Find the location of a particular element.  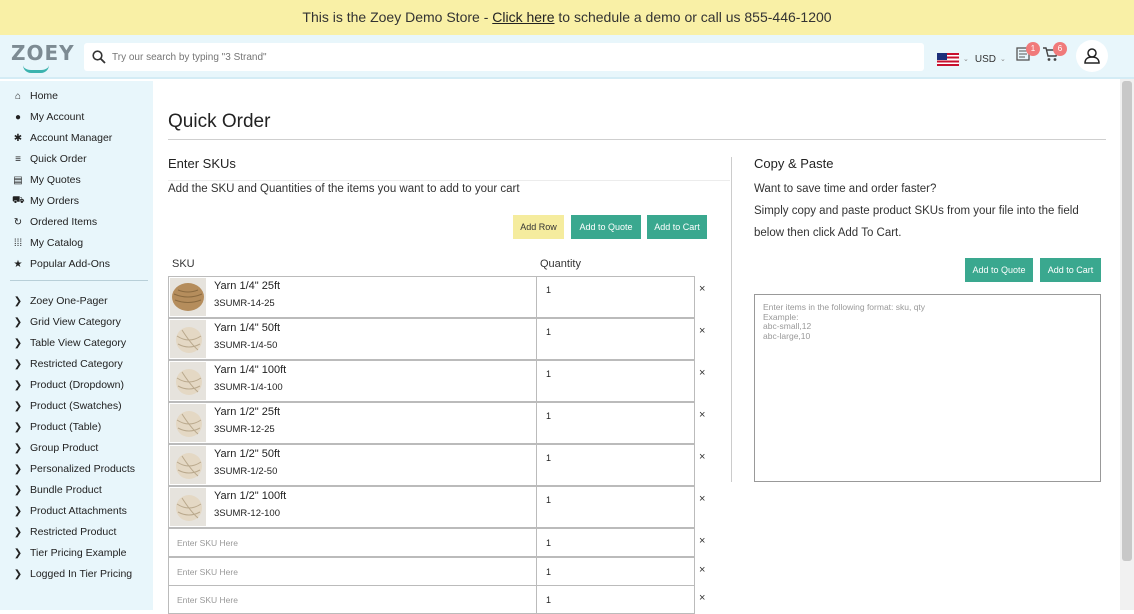

category-label: Product (Table) is located at coordinates (66, 427).